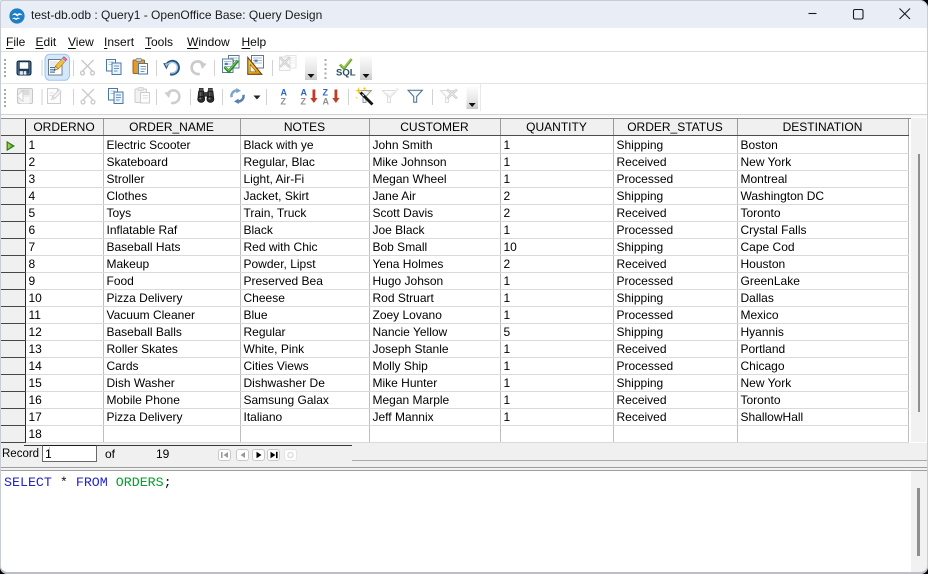  I want to click on svg-text: A, so click(326, 102).